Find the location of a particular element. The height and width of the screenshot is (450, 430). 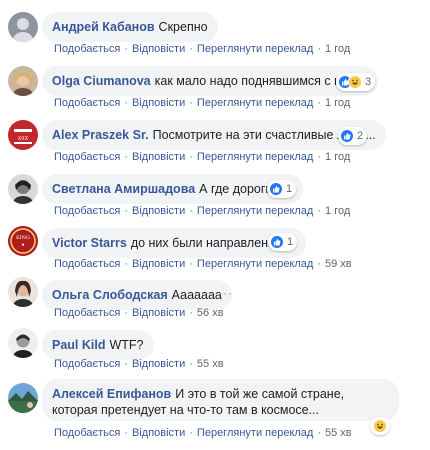

comment-bubble: Paul Kild WTF? is located at coordinates (98, 345).